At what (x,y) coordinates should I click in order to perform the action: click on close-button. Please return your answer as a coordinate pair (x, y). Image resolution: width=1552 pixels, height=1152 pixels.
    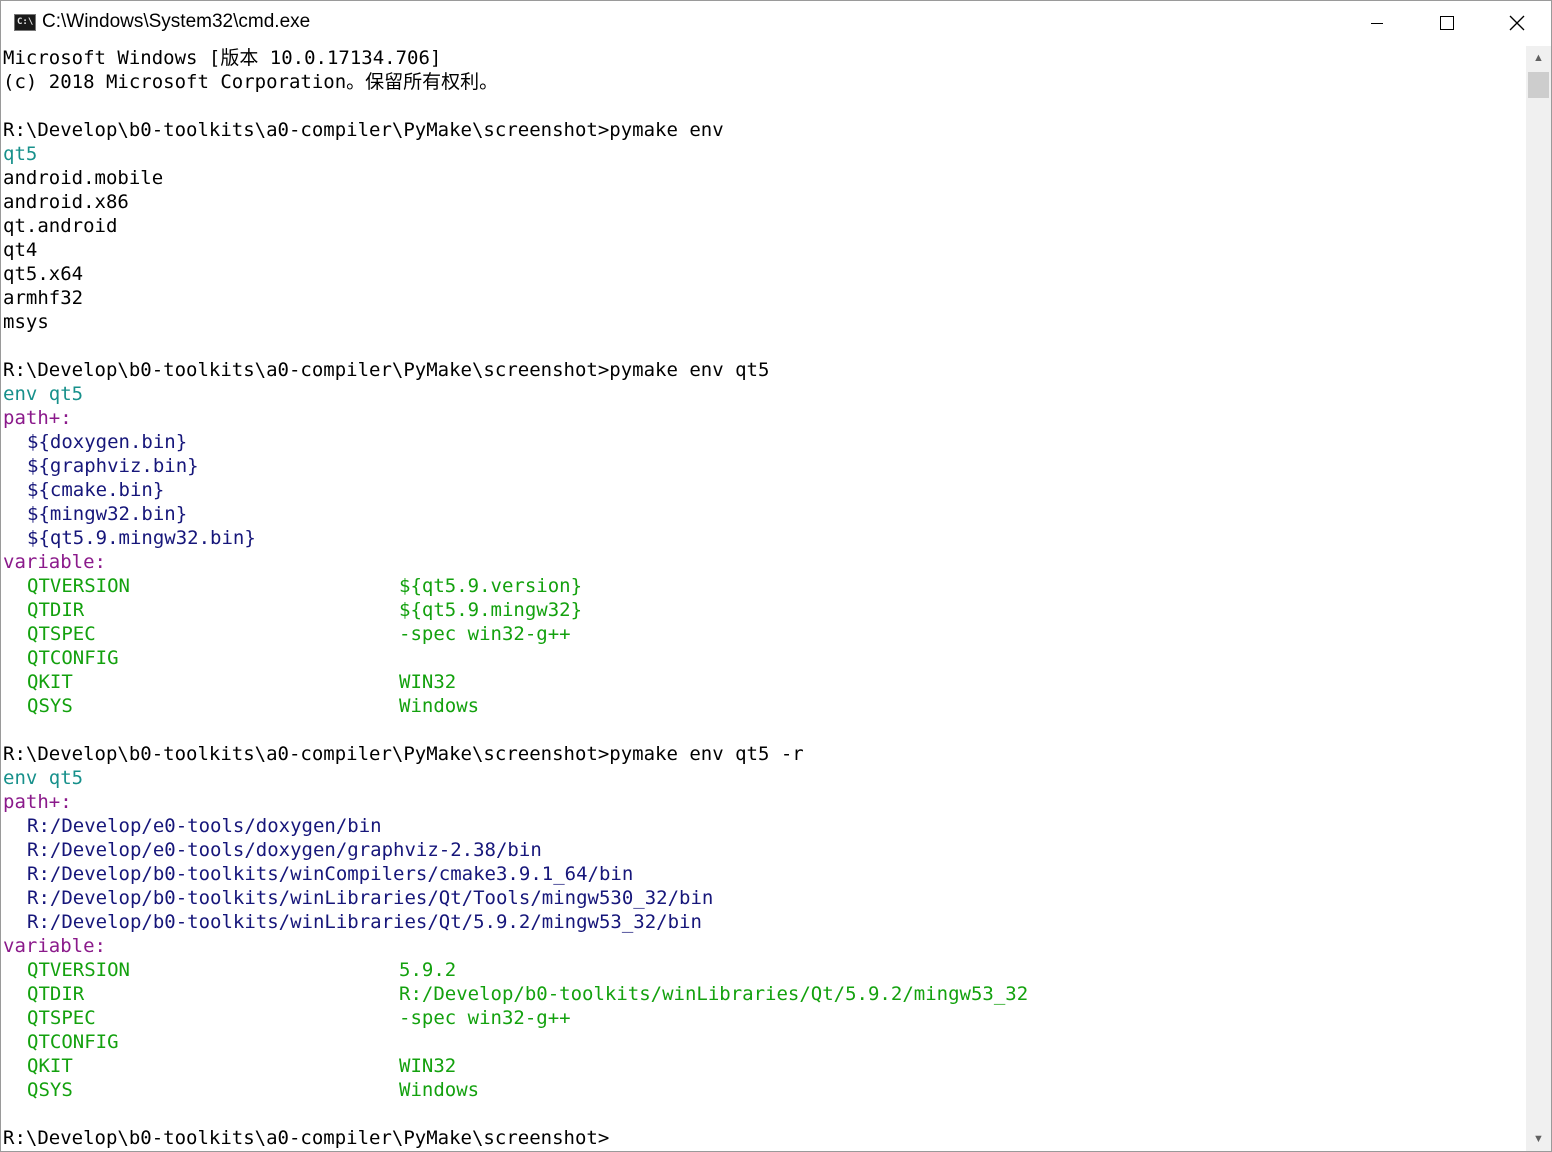
    Looking at the image, I should click on (1516, 23).